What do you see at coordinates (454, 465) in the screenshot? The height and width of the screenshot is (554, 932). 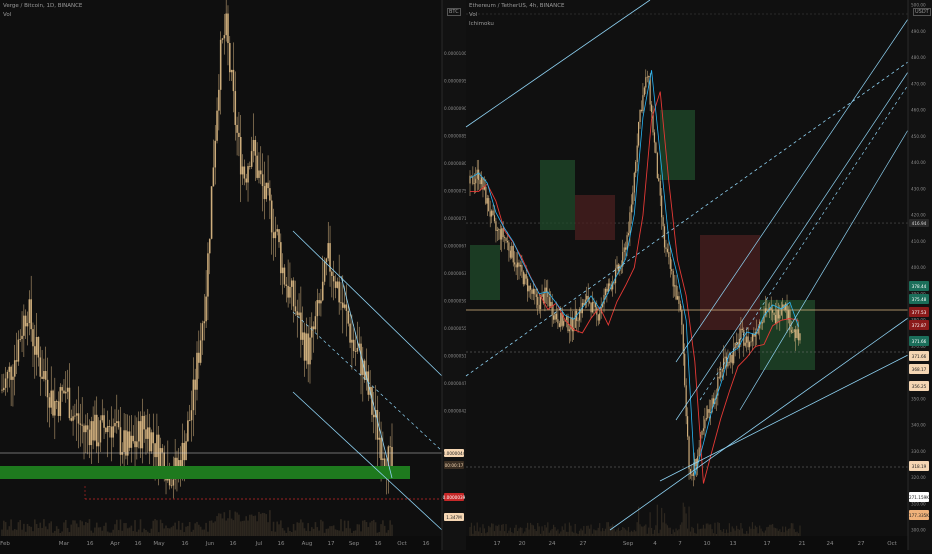 I see `price-tag-text: 00:00:17` at bounding box center [454, 465].